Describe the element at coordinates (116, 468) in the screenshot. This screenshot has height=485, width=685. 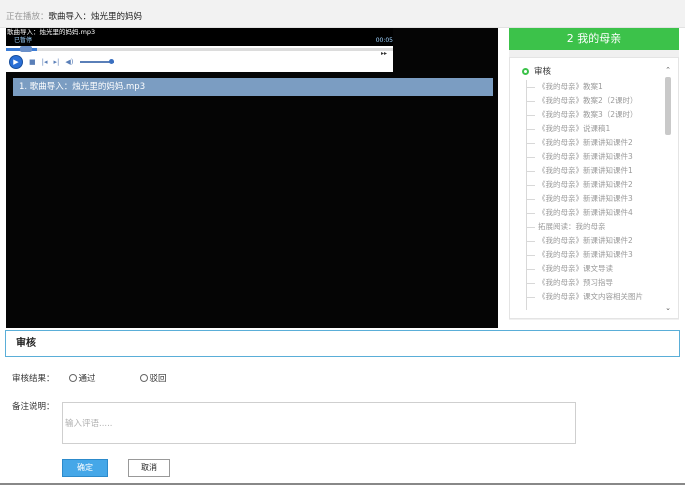
I see `review-buttons: 确定 取消` at that location.